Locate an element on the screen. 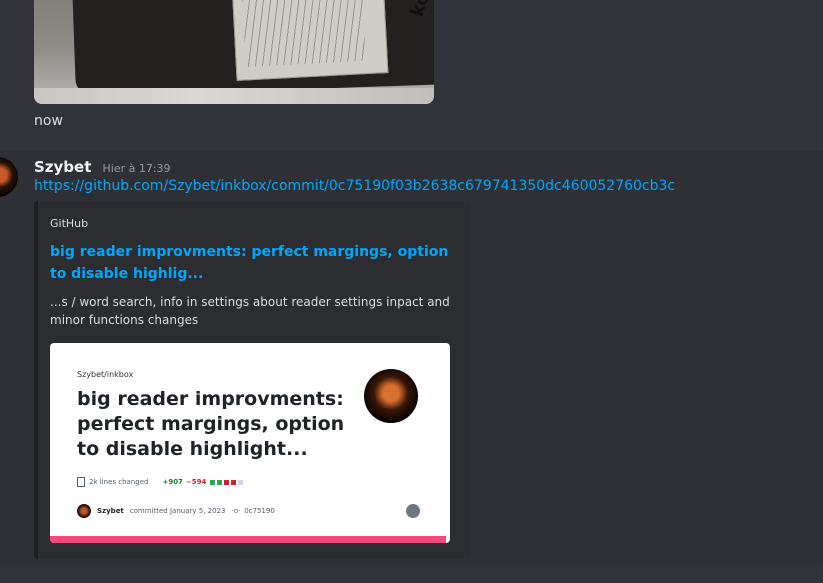 Image resolution: width=823 pixels, height=583 pixels. message-text: now is located at coordinates (48, 121).